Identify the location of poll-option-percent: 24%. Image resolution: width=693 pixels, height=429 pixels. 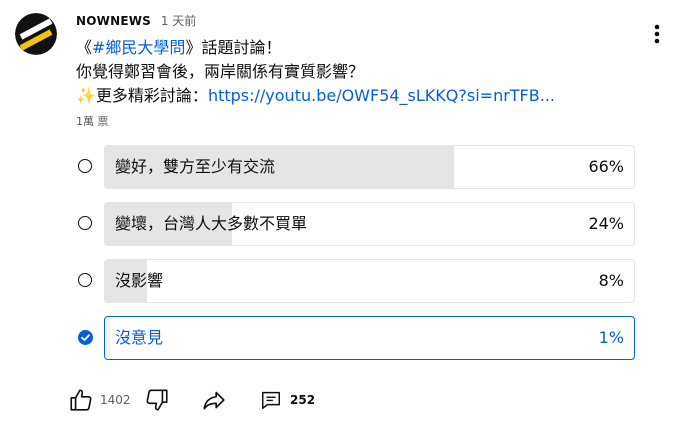
(606, 223).